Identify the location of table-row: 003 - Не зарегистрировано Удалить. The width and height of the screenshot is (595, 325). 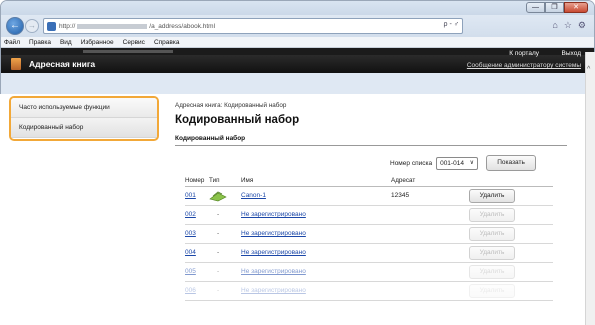
(369, 234).